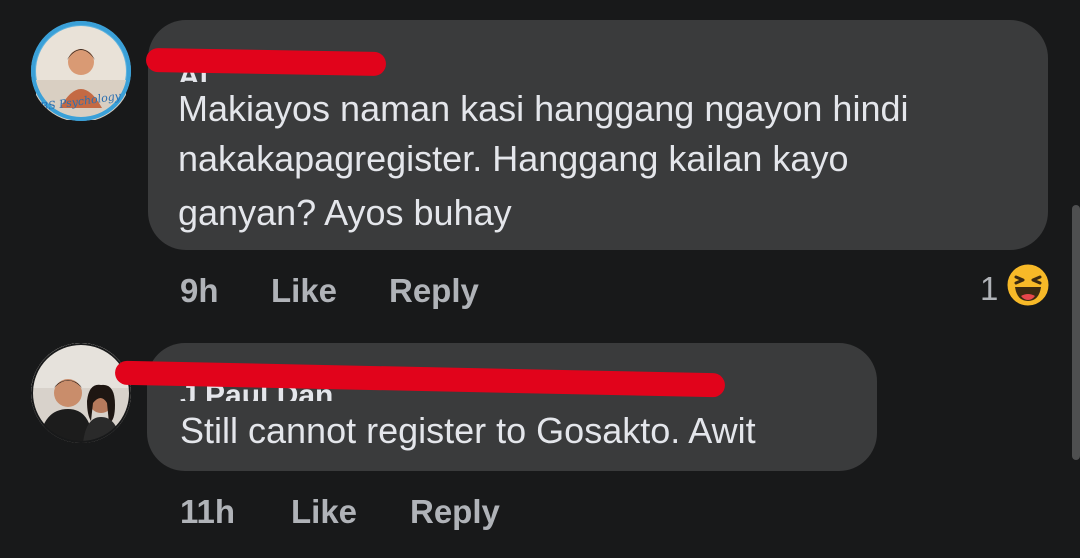 This screenshot has width=1080, height=558. Describe the element at coordinates (81, 71) in the screenshot. I see `commenter-avatar: BS Psychology` at that location.